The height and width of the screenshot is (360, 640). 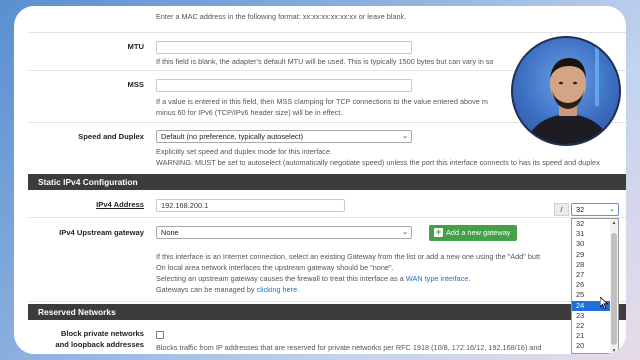 What do you see at coordinates (437, 278) in the screenshot?
I see `wan-type-interface-link: WAN type interface` at bounding box center [437, 278].